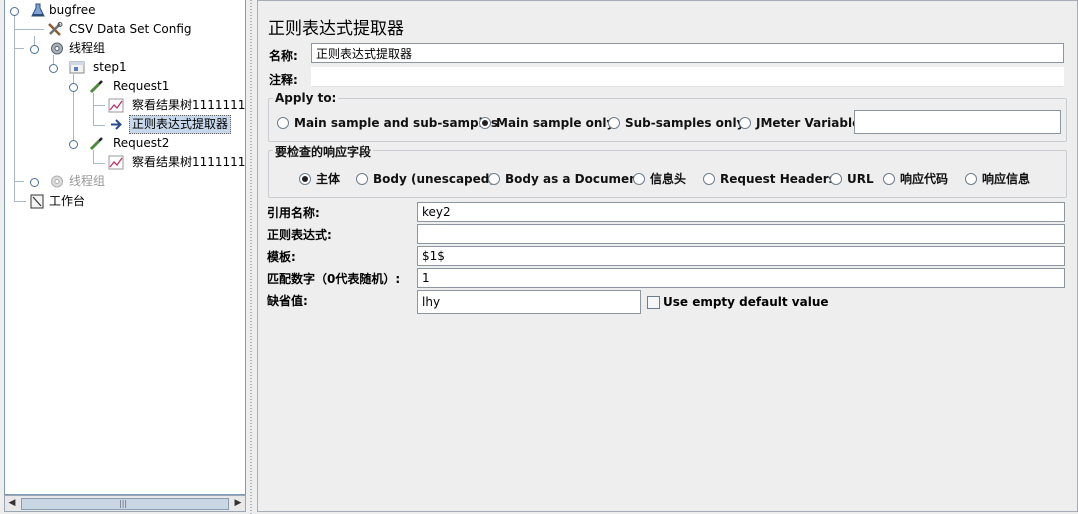  Describe the element at coordinates (808, 123) in the screenshot. I see `radio-label: JMeter Variable` at that location.